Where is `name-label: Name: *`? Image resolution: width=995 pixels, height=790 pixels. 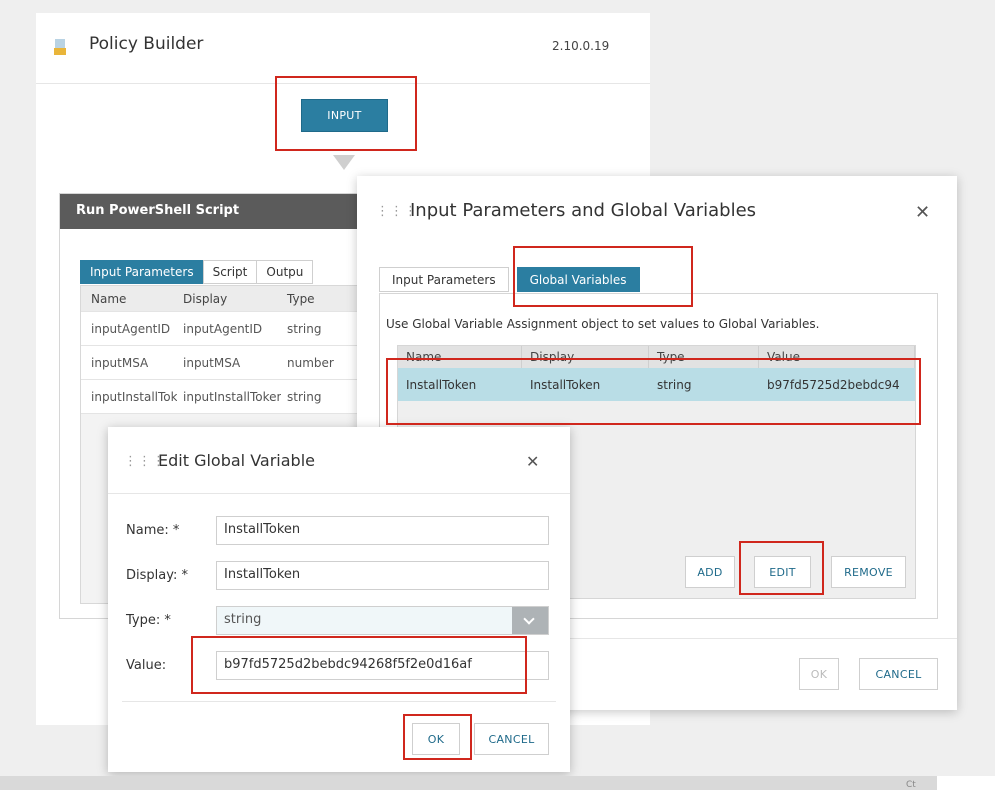 name-label: Name: * is located at coordinates (153, 530).